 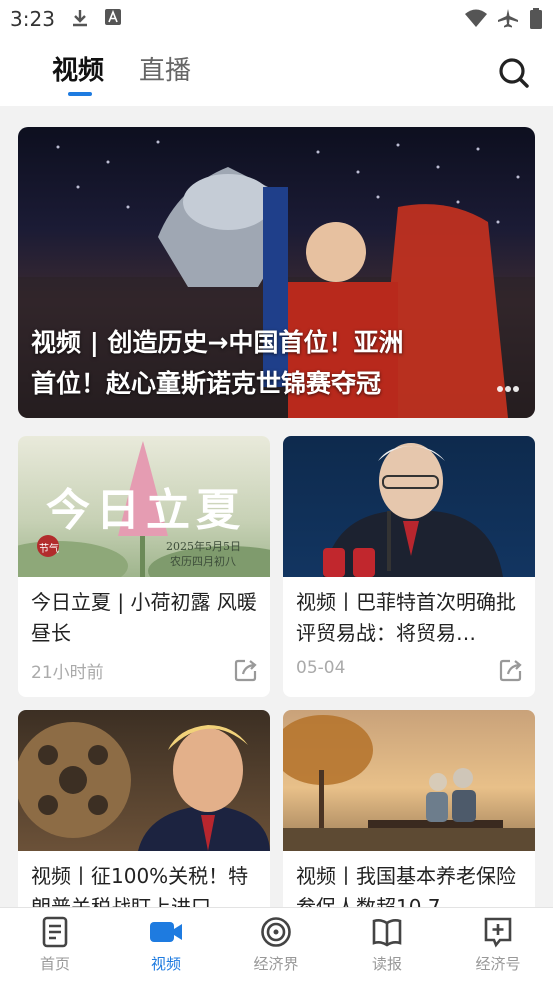 I want to click on download-icon, so click(x=80, y=18).